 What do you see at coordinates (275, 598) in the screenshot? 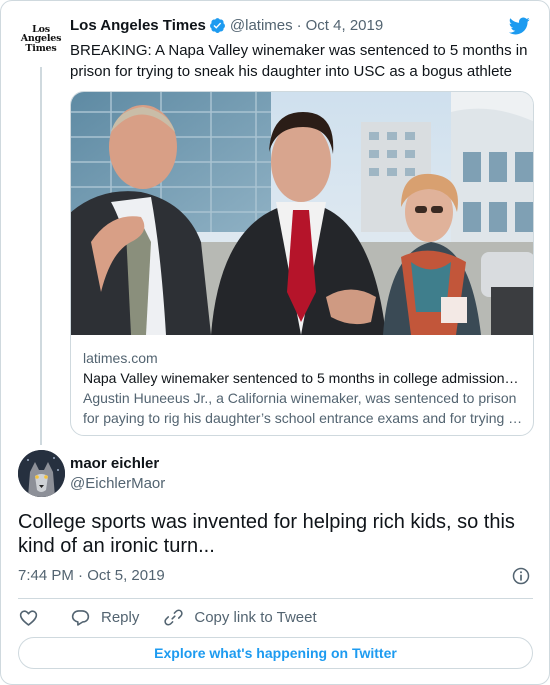
I see `divider` at bounding box center [275, 598].